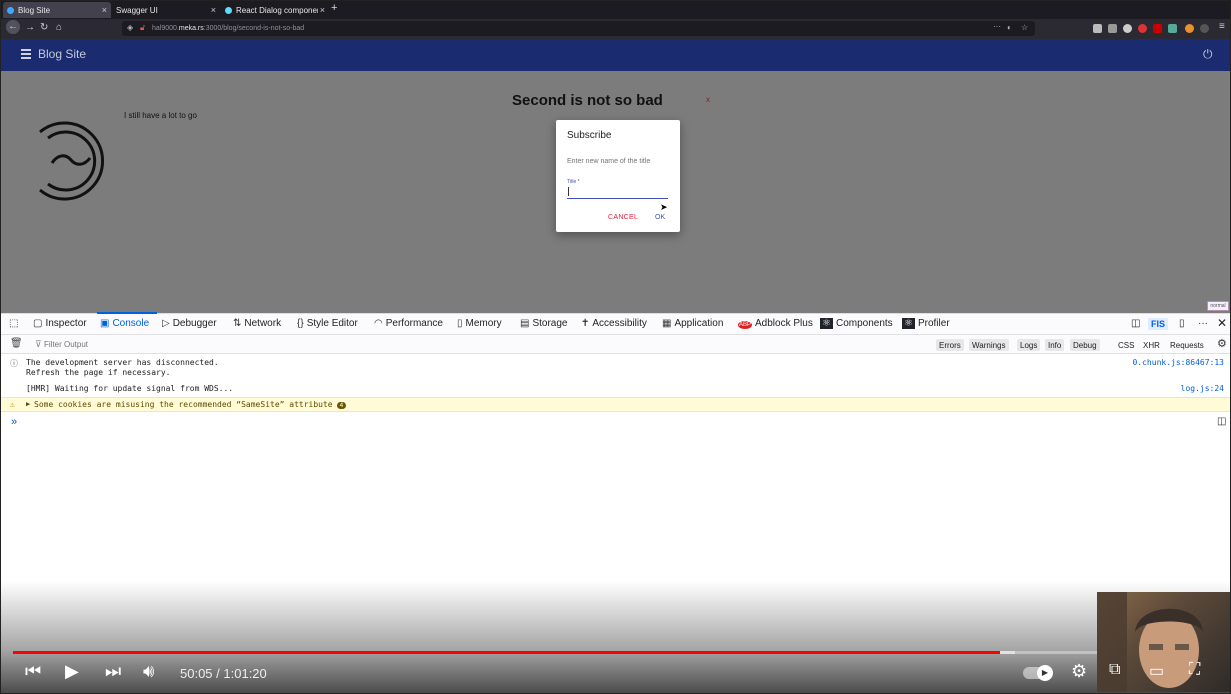  Describe the element at coordinates (124, 323) in the screenshot. I see `tab-console: ▣ Console` at that location.